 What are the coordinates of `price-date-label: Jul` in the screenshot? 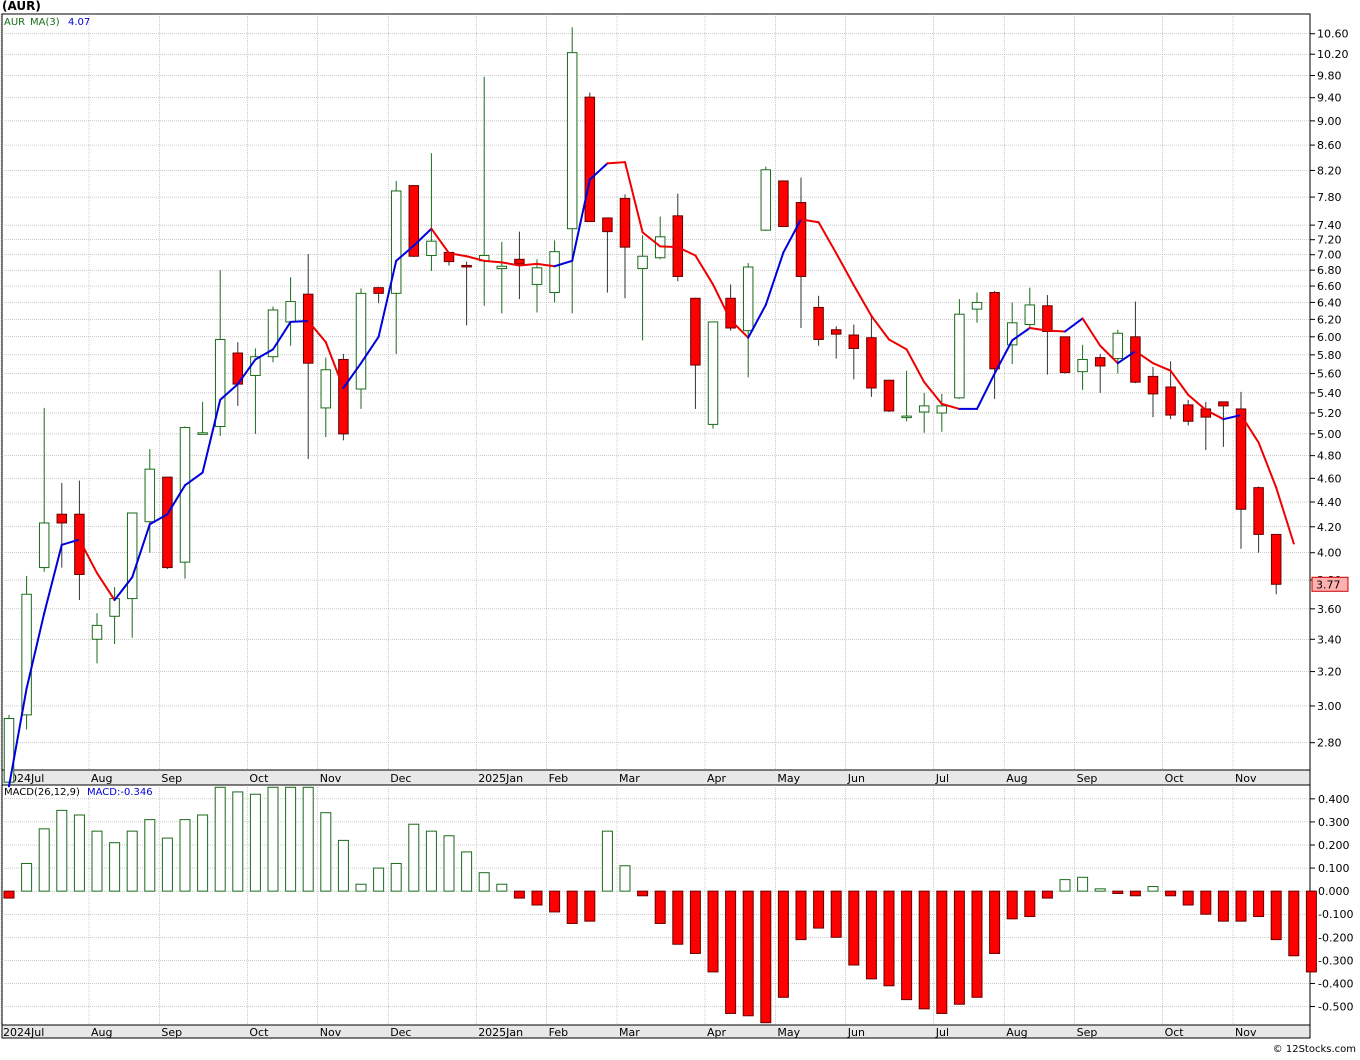 It's located at (942, 778).